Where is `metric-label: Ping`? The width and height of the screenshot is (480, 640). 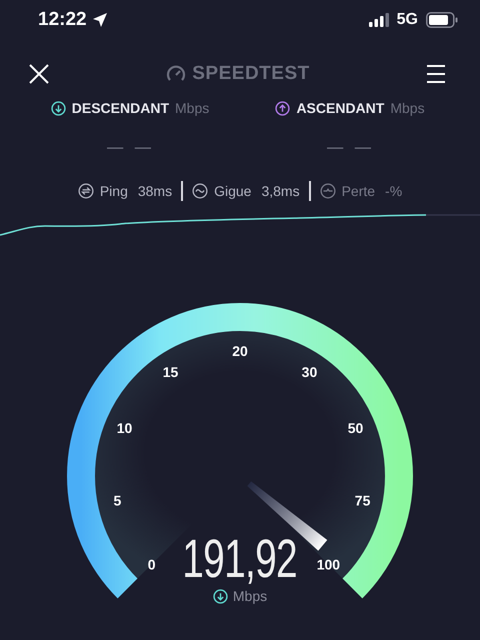
metric-label: Ping is located at coordinates (114, 191).